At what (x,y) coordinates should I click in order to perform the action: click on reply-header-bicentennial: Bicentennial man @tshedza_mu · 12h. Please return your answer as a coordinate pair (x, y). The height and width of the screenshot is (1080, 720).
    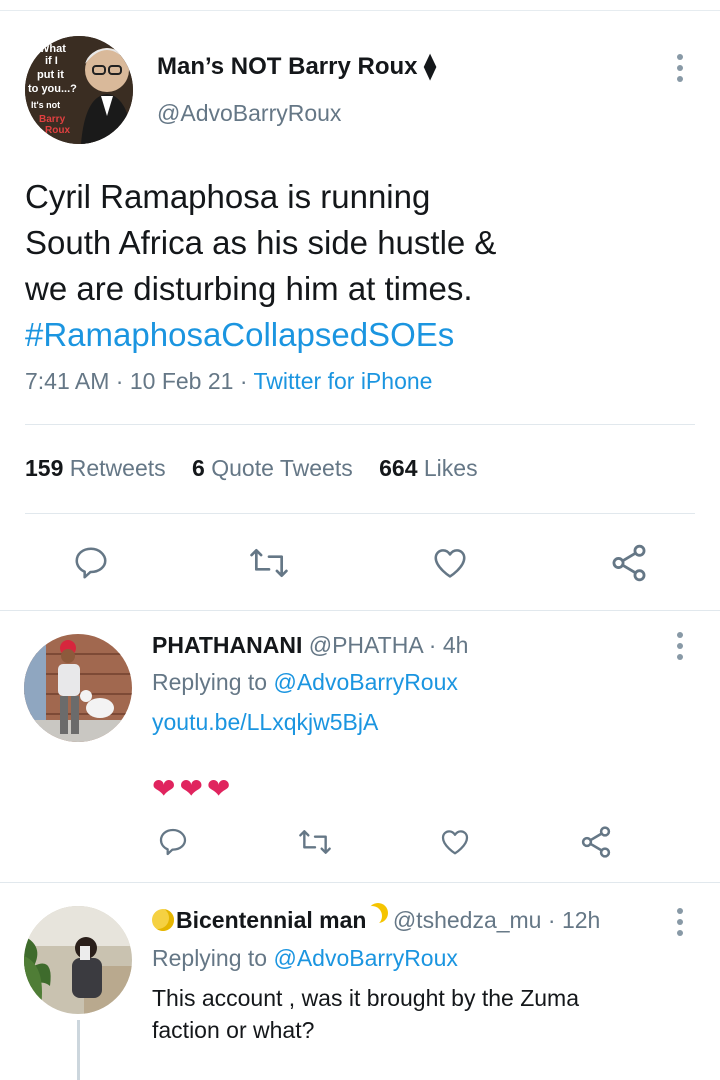
    Looking at the image, I should click on (376, 920).